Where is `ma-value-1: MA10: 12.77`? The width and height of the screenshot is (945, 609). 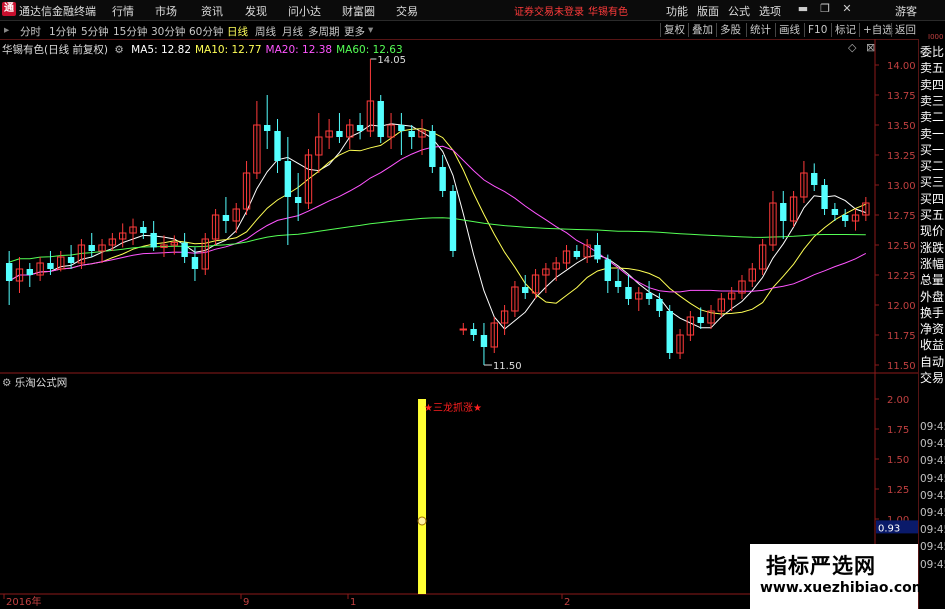
ma-value-1: MA10: 12.77 is located at coordinates (228, 50).